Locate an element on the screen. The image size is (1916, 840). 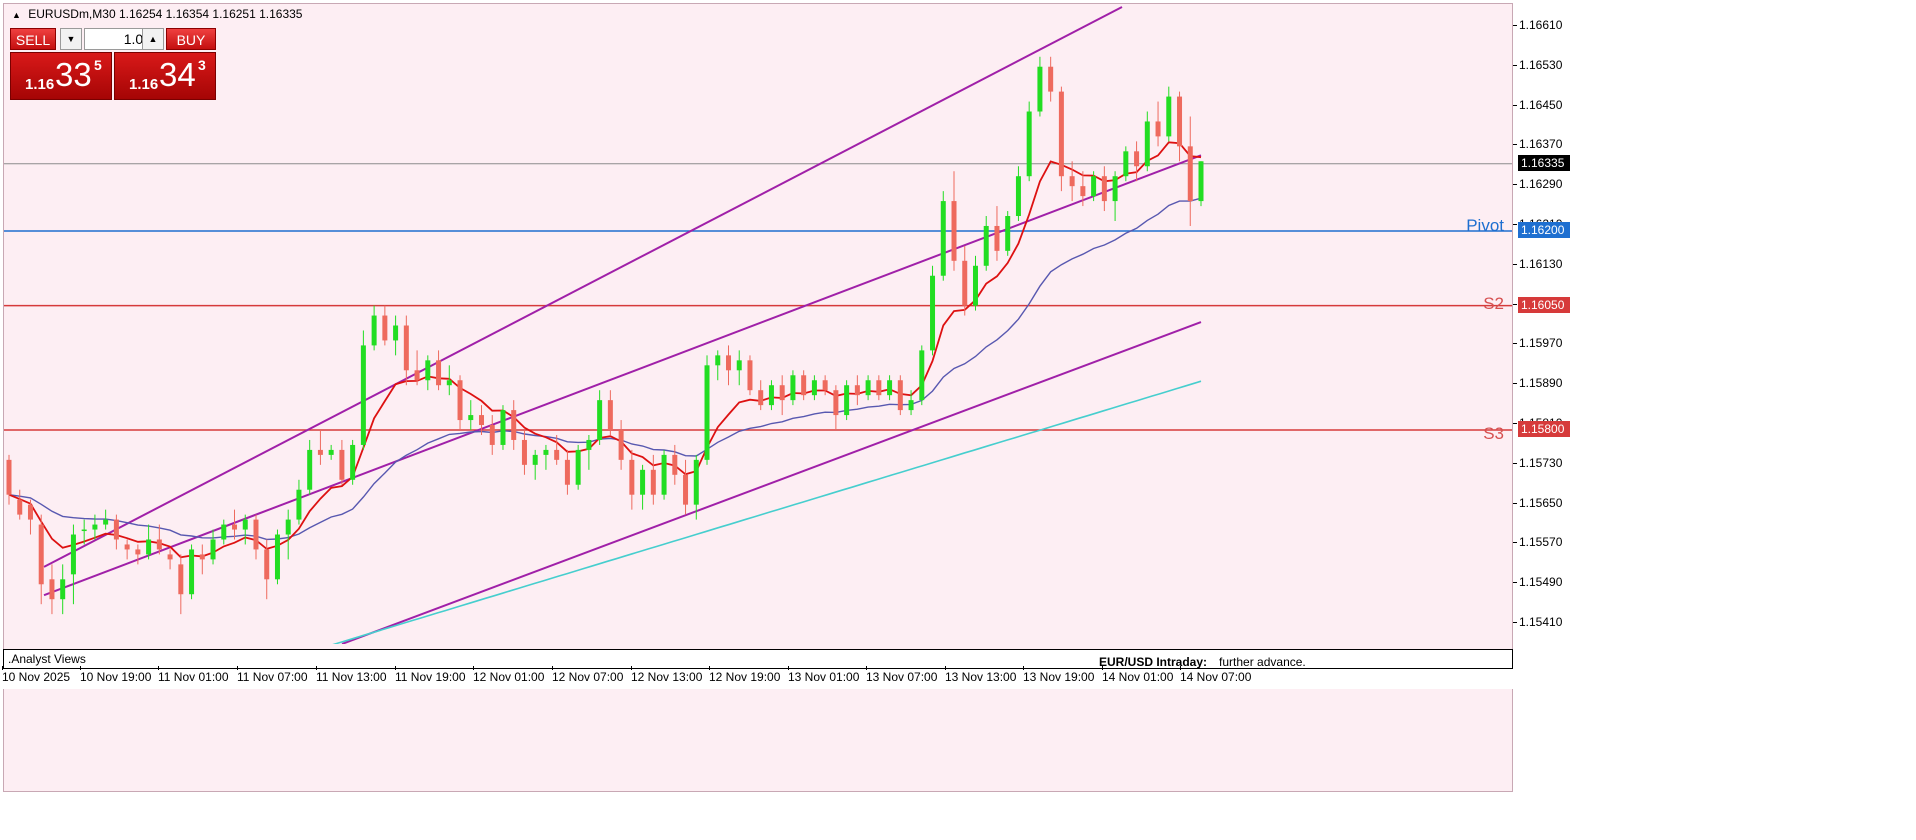
price-tick-label: 1.15410 is located at coordinates (1537, 622).